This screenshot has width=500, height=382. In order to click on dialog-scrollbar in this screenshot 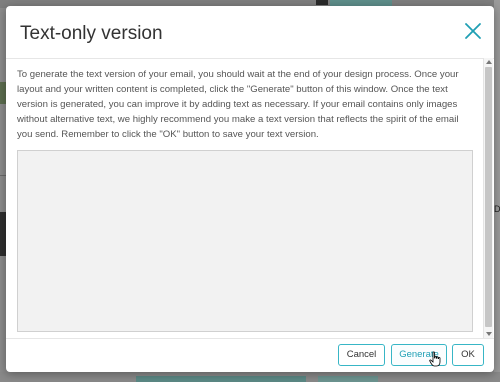, I will do `click(488, 198)`.